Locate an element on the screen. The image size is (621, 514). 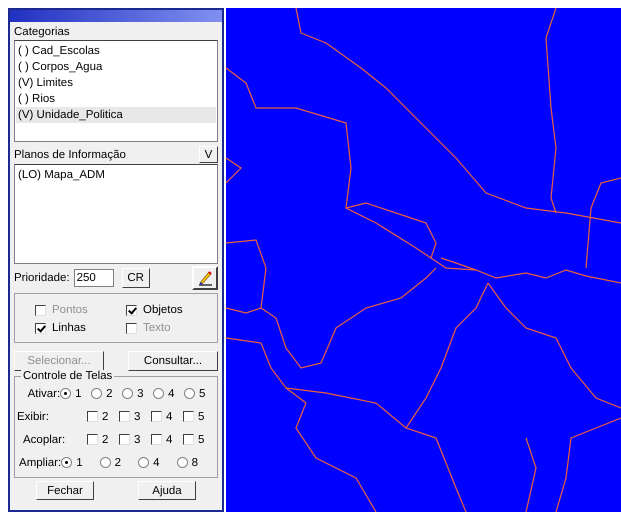
footer-button: Ajuda is located at coordinates (167, 490).